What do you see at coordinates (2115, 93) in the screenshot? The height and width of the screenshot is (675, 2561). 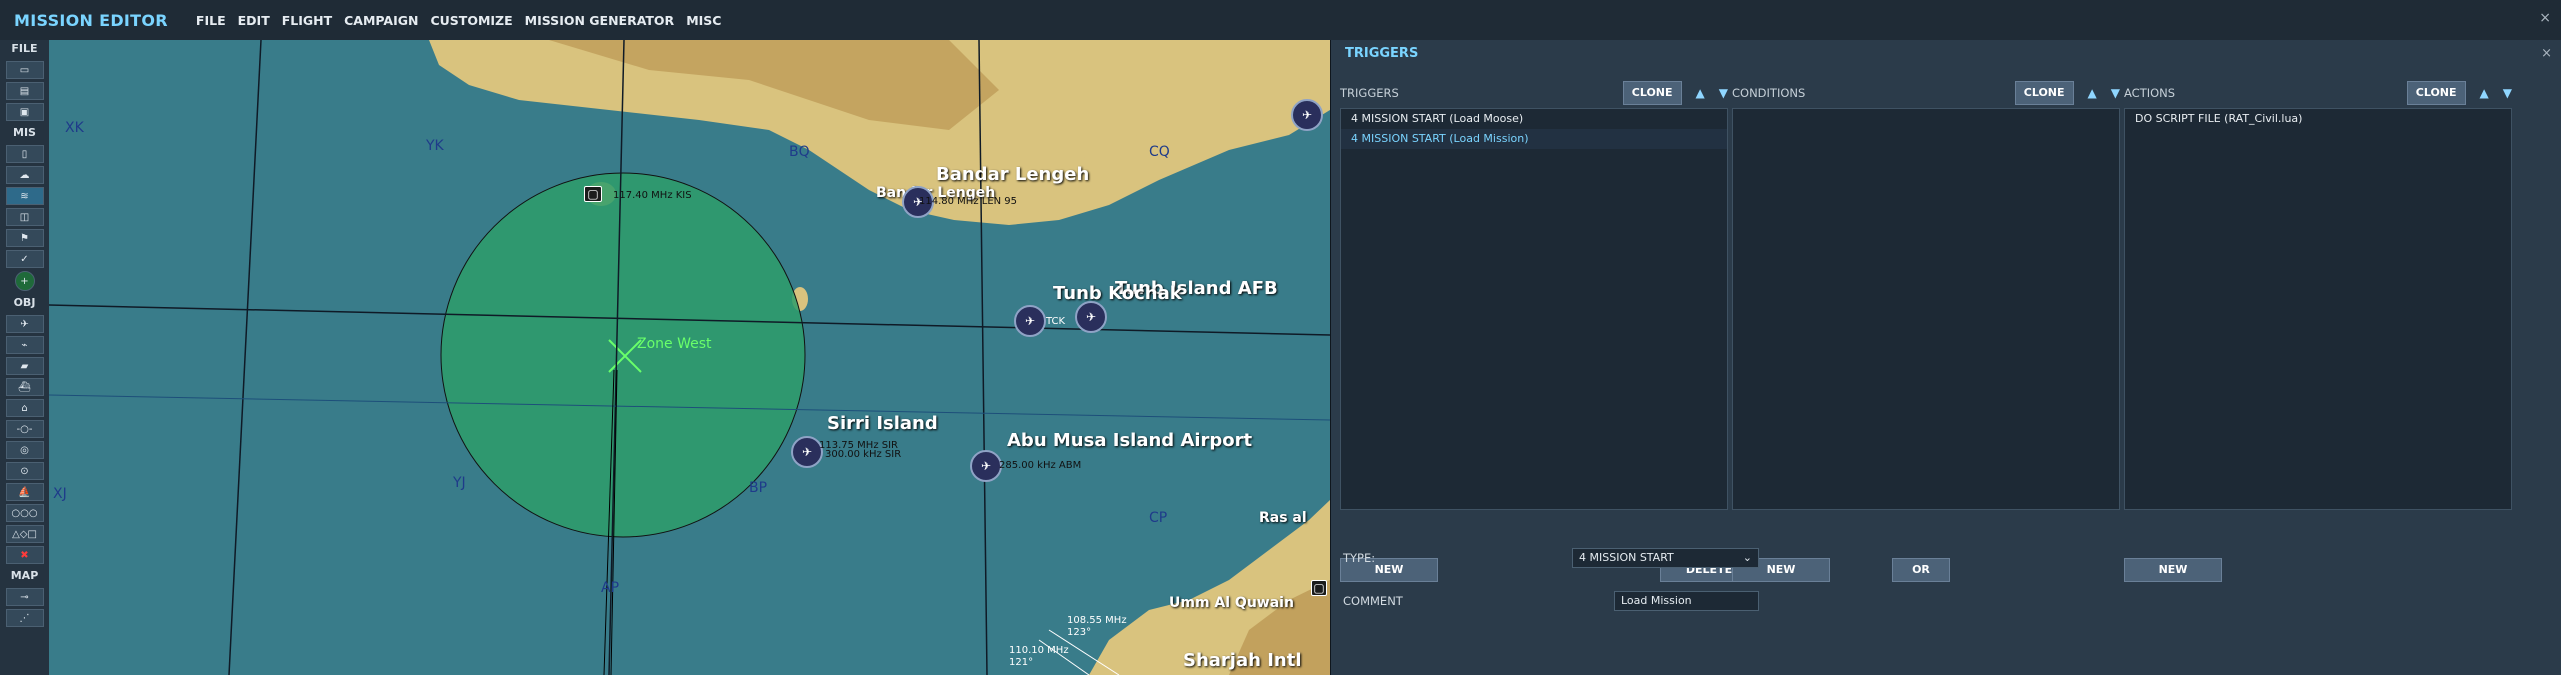 I see `conditions-move-down-icon: ▼` at bounding box center [2115, 93].